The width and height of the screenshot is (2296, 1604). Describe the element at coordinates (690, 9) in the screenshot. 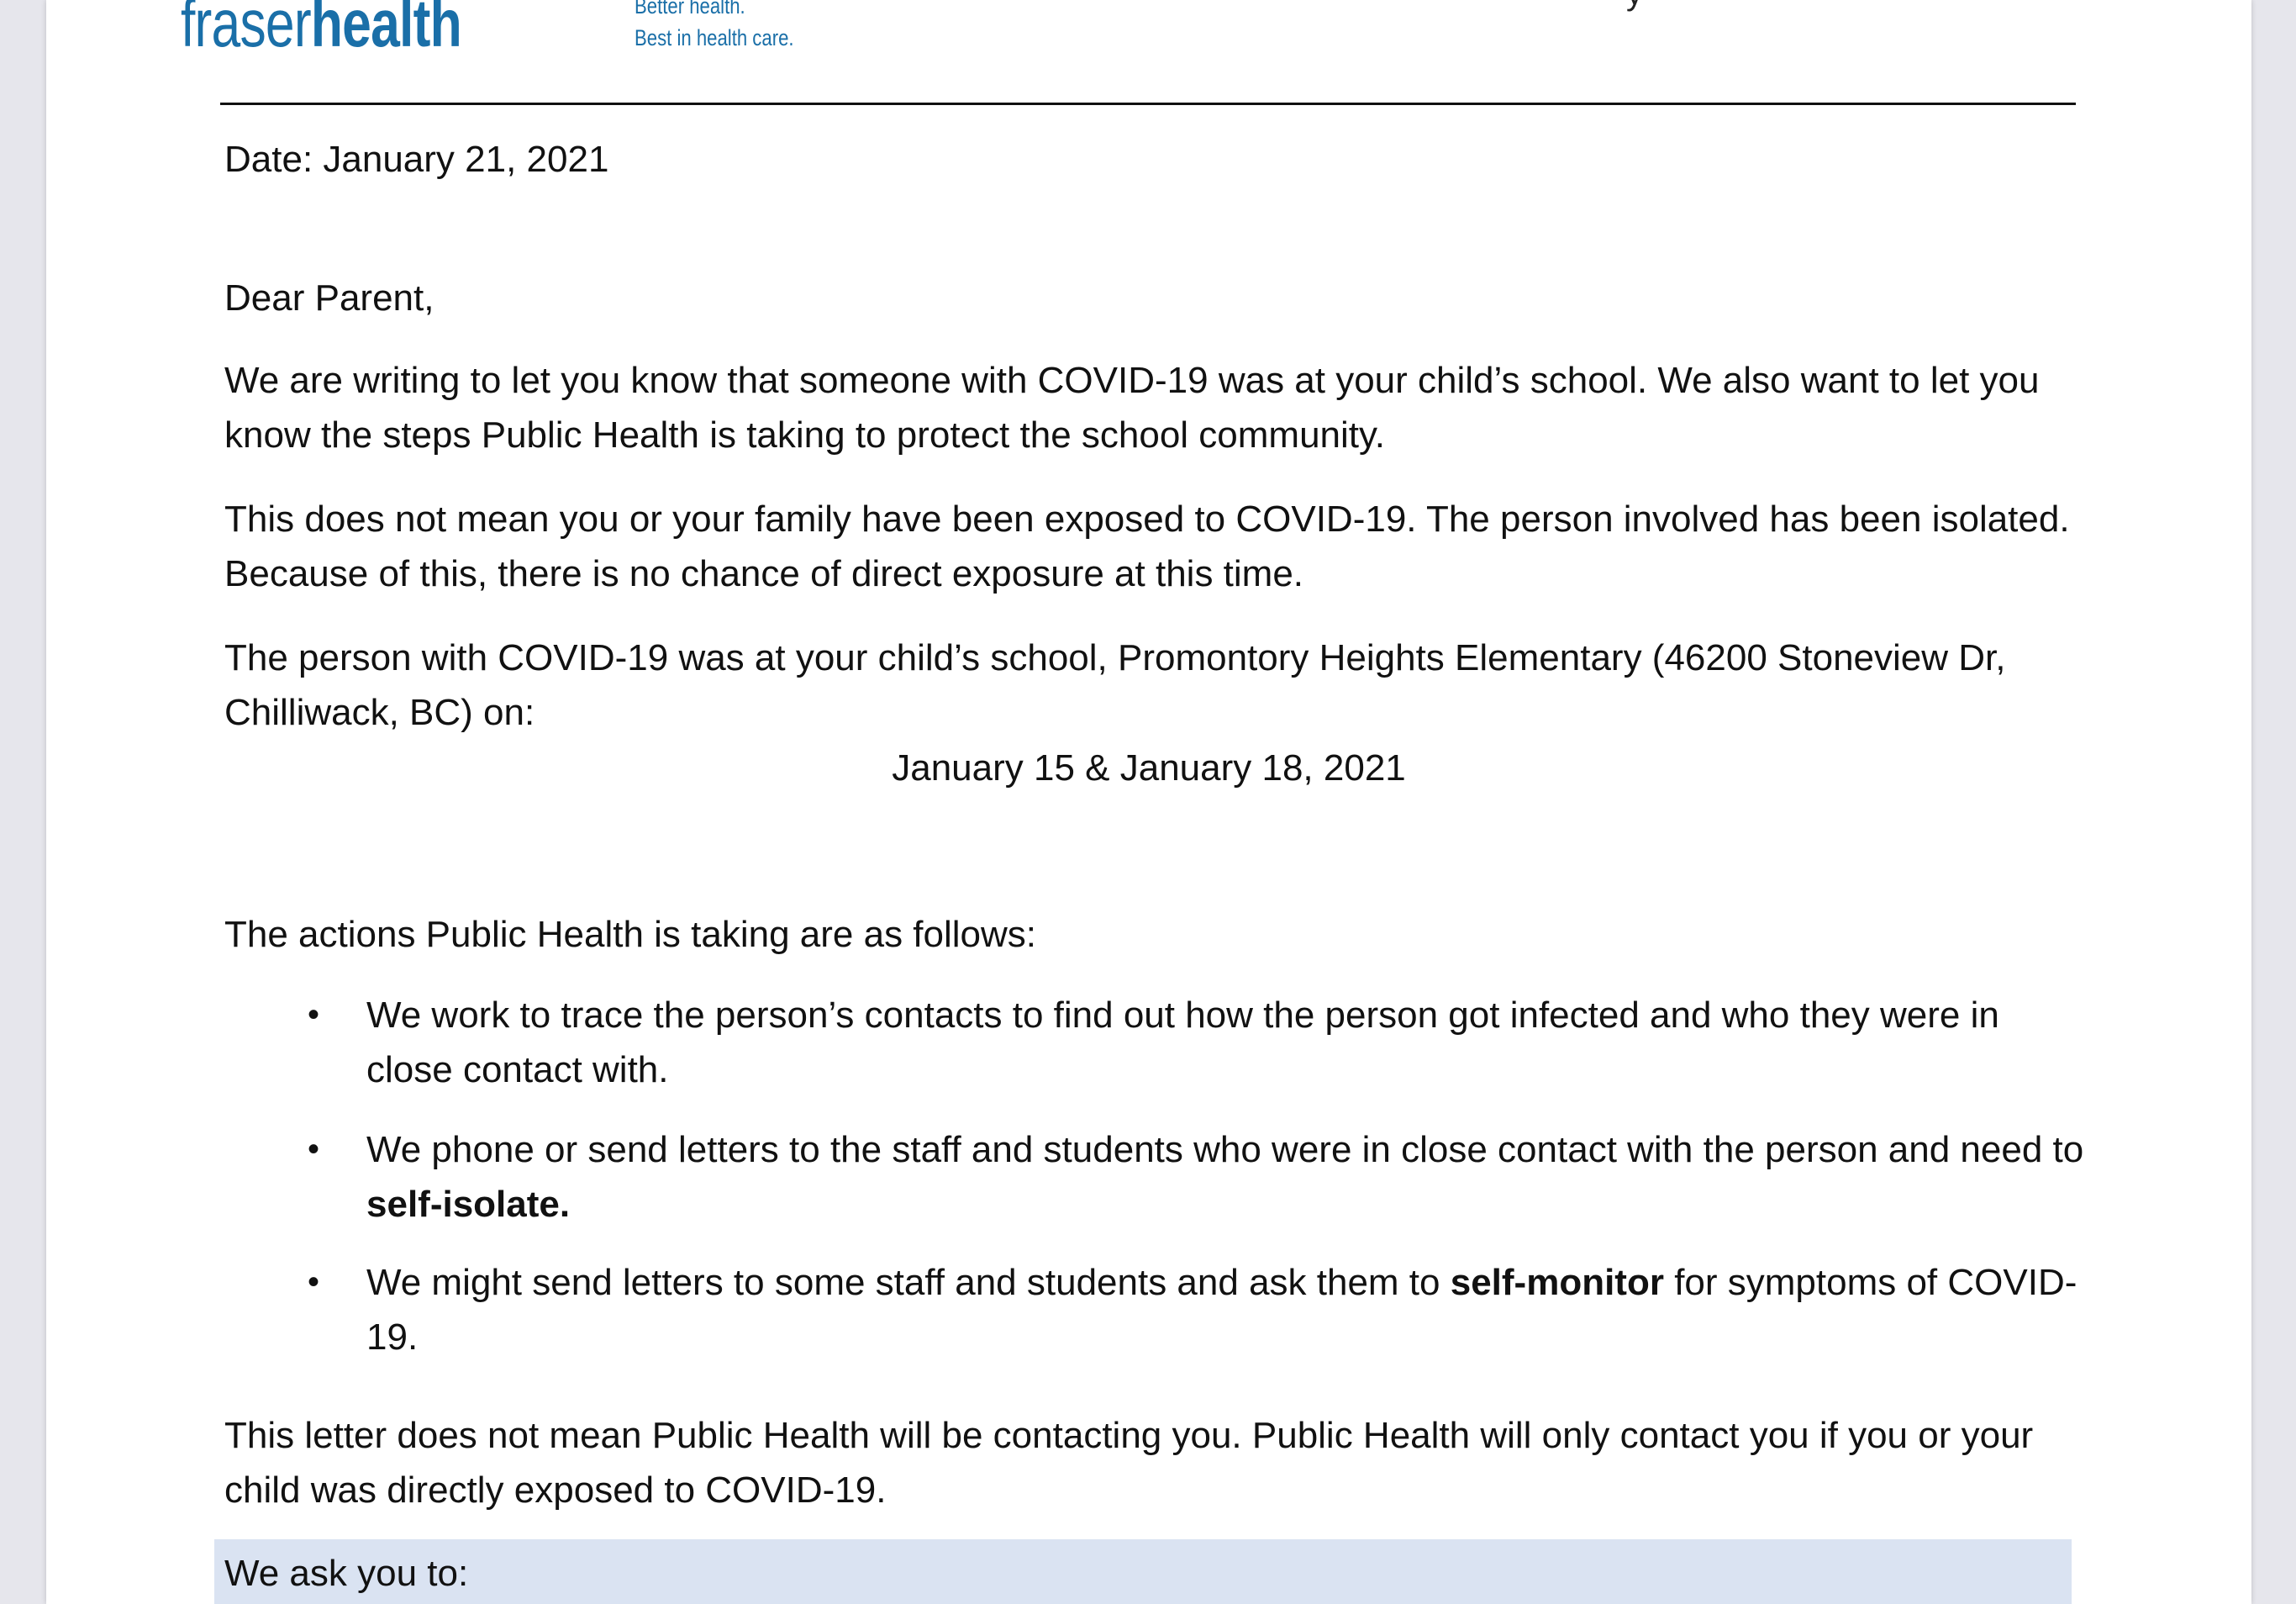

I see `logo-tagline-line1: Better health.` at that location.